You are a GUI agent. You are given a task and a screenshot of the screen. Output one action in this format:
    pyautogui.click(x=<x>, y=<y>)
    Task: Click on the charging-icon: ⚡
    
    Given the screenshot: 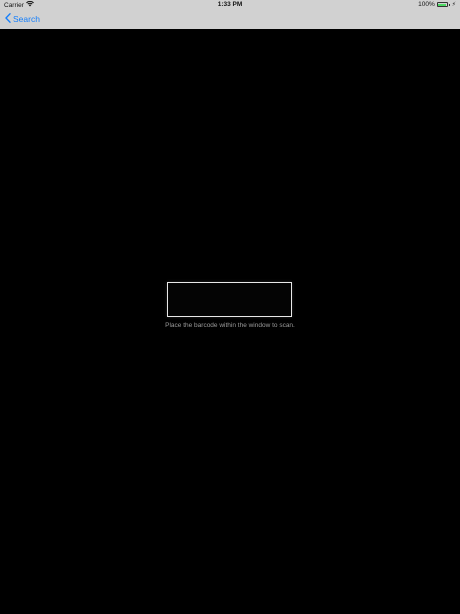 What is the action you would take?
    pyautogui.click(x=453, y=5)
    